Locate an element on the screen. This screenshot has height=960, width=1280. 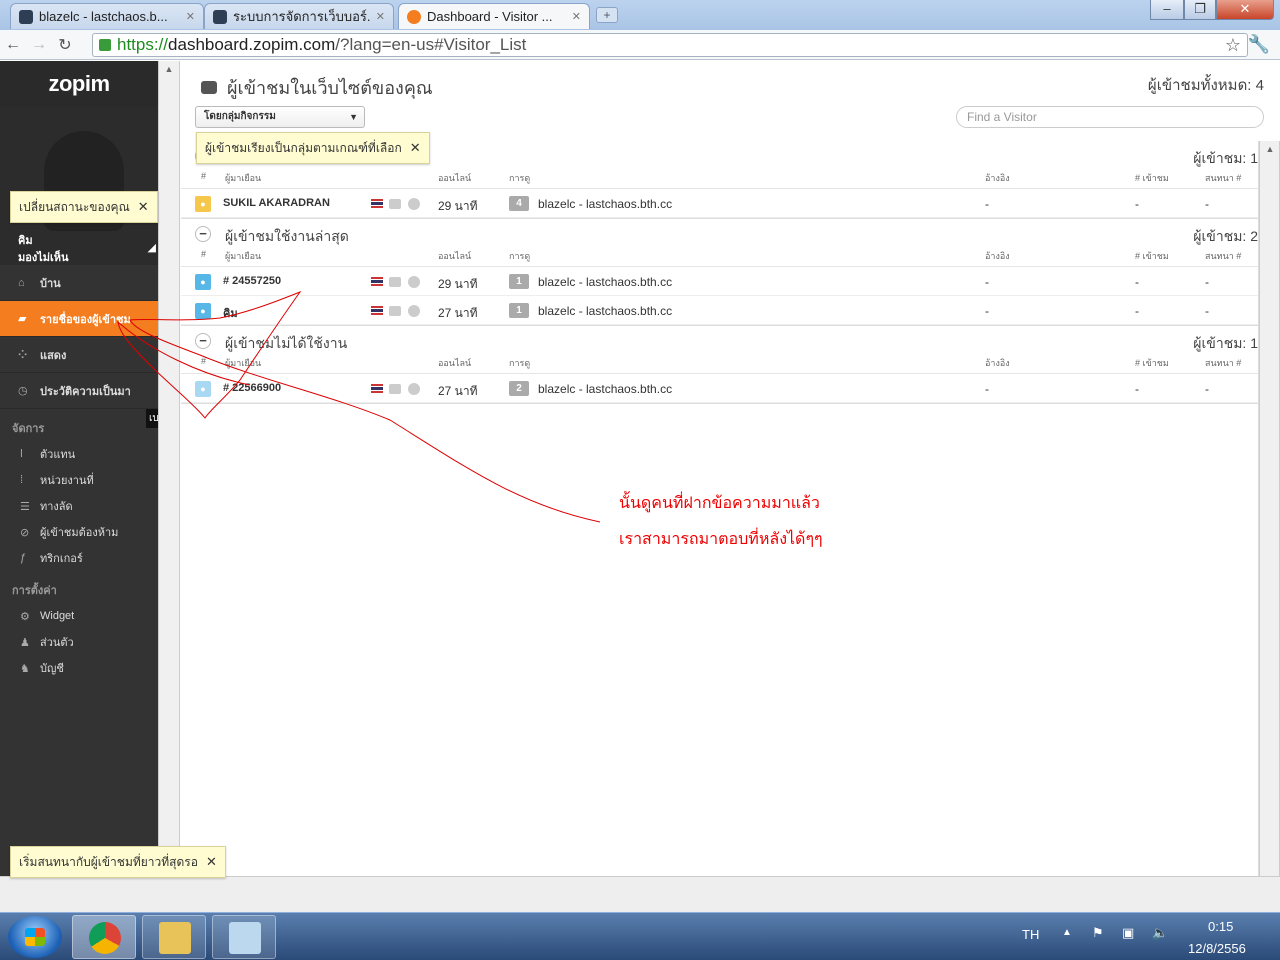
taskbar-chrome is located at coordinates (104, 937).